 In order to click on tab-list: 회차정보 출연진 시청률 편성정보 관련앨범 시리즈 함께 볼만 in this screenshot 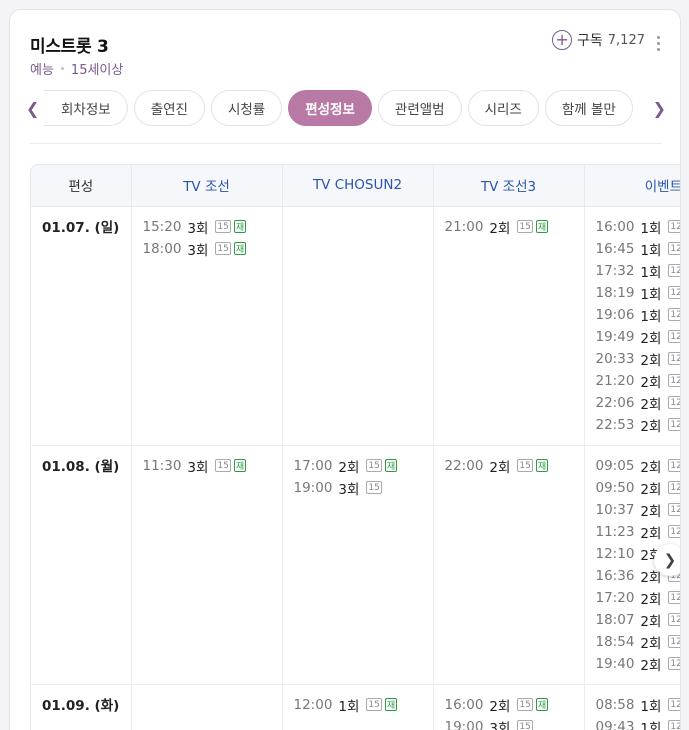, I will do `click(346, 108)`.